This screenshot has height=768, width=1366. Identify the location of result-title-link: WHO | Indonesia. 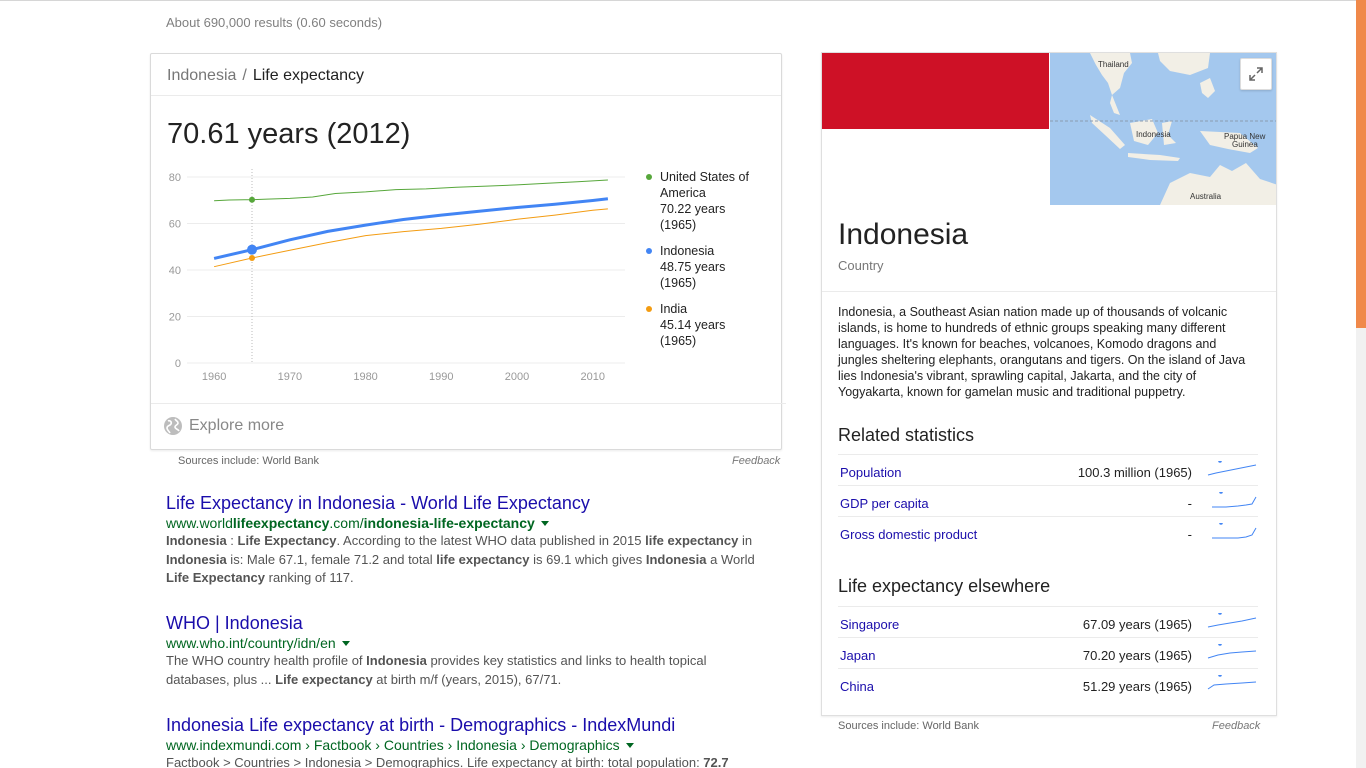
(466, 623).